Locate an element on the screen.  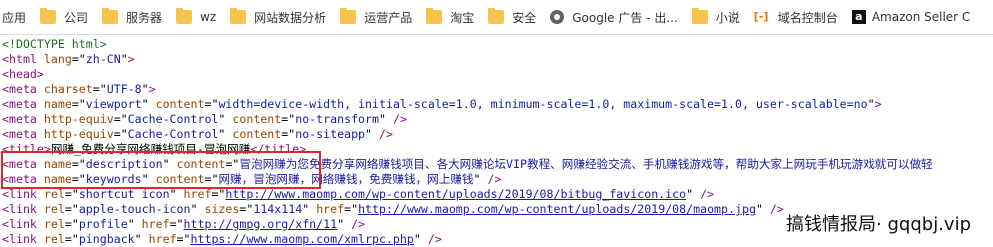
bookmark-label: 运营产品 is located at coordinates (388, 17).